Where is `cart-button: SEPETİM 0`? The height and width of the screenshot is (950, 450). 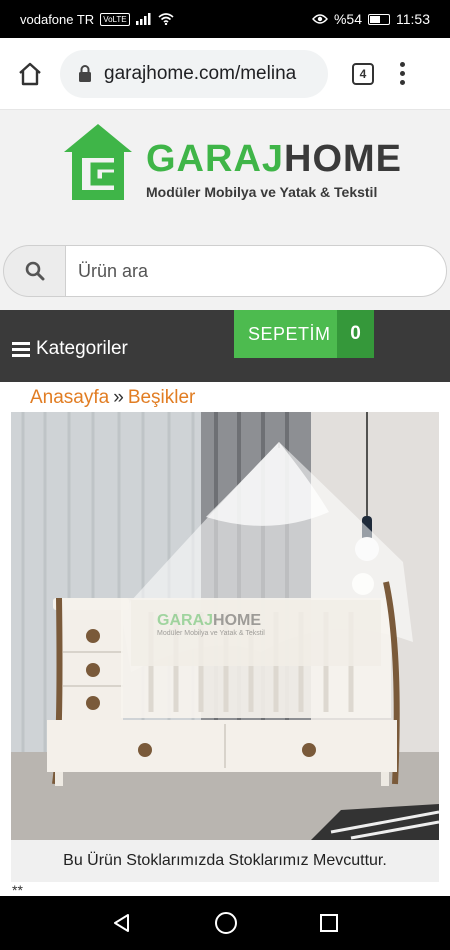 cart-button: SEPETİM 0 is located at coordinates (304, 334).